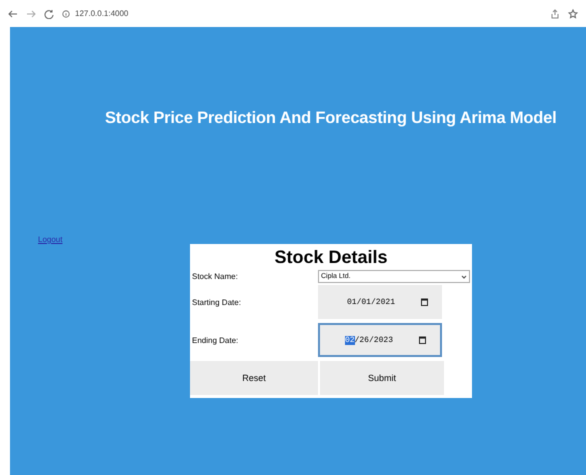  Describe the element at coordinates (13, 13) in the screenshot. I see `back-icon` at that location.